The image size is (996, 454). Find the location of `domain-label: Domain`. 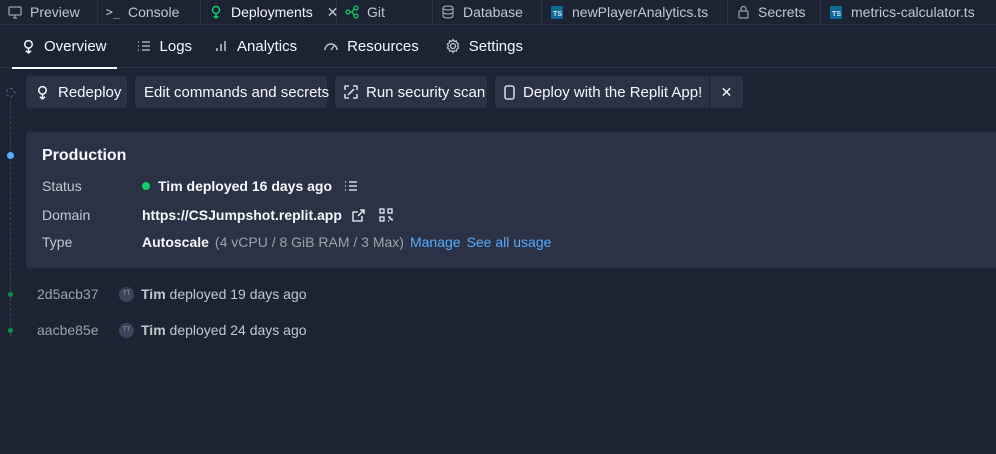

domain-label: Domain is located at coordinates (66, 215).